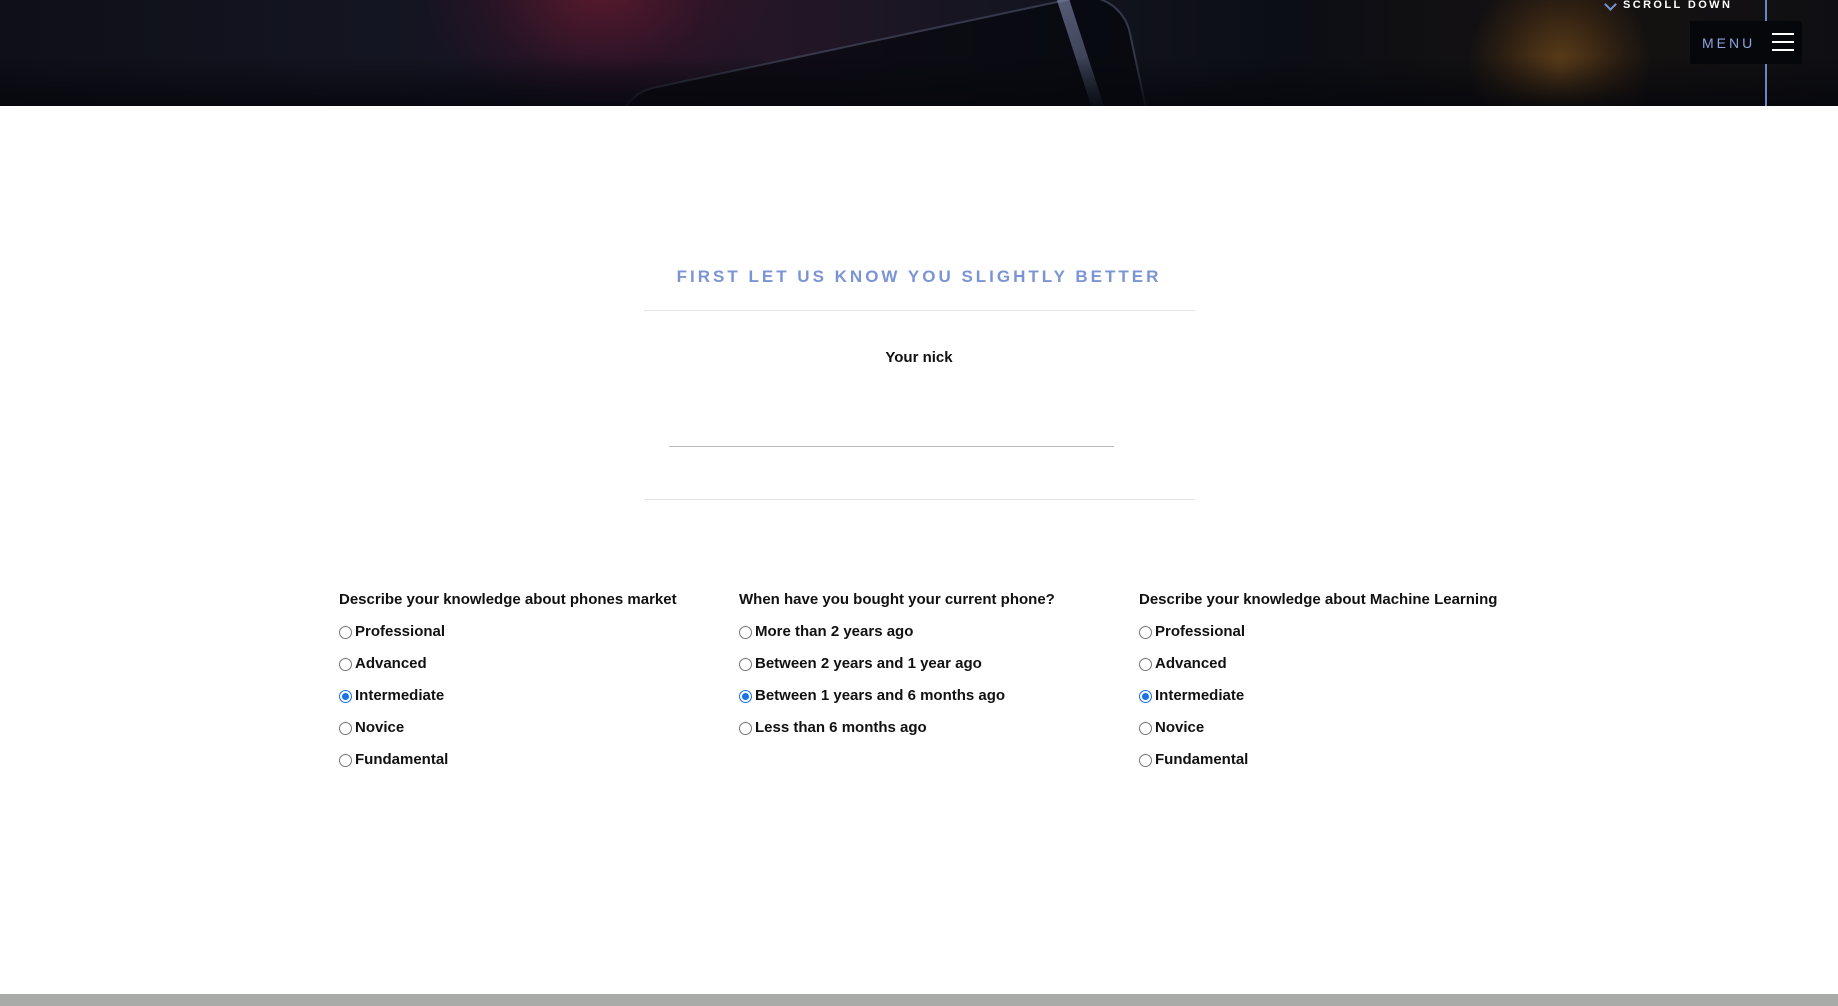  I want to click on option-less-than-6-months: Less than 6 months ago, so click(897, 728).